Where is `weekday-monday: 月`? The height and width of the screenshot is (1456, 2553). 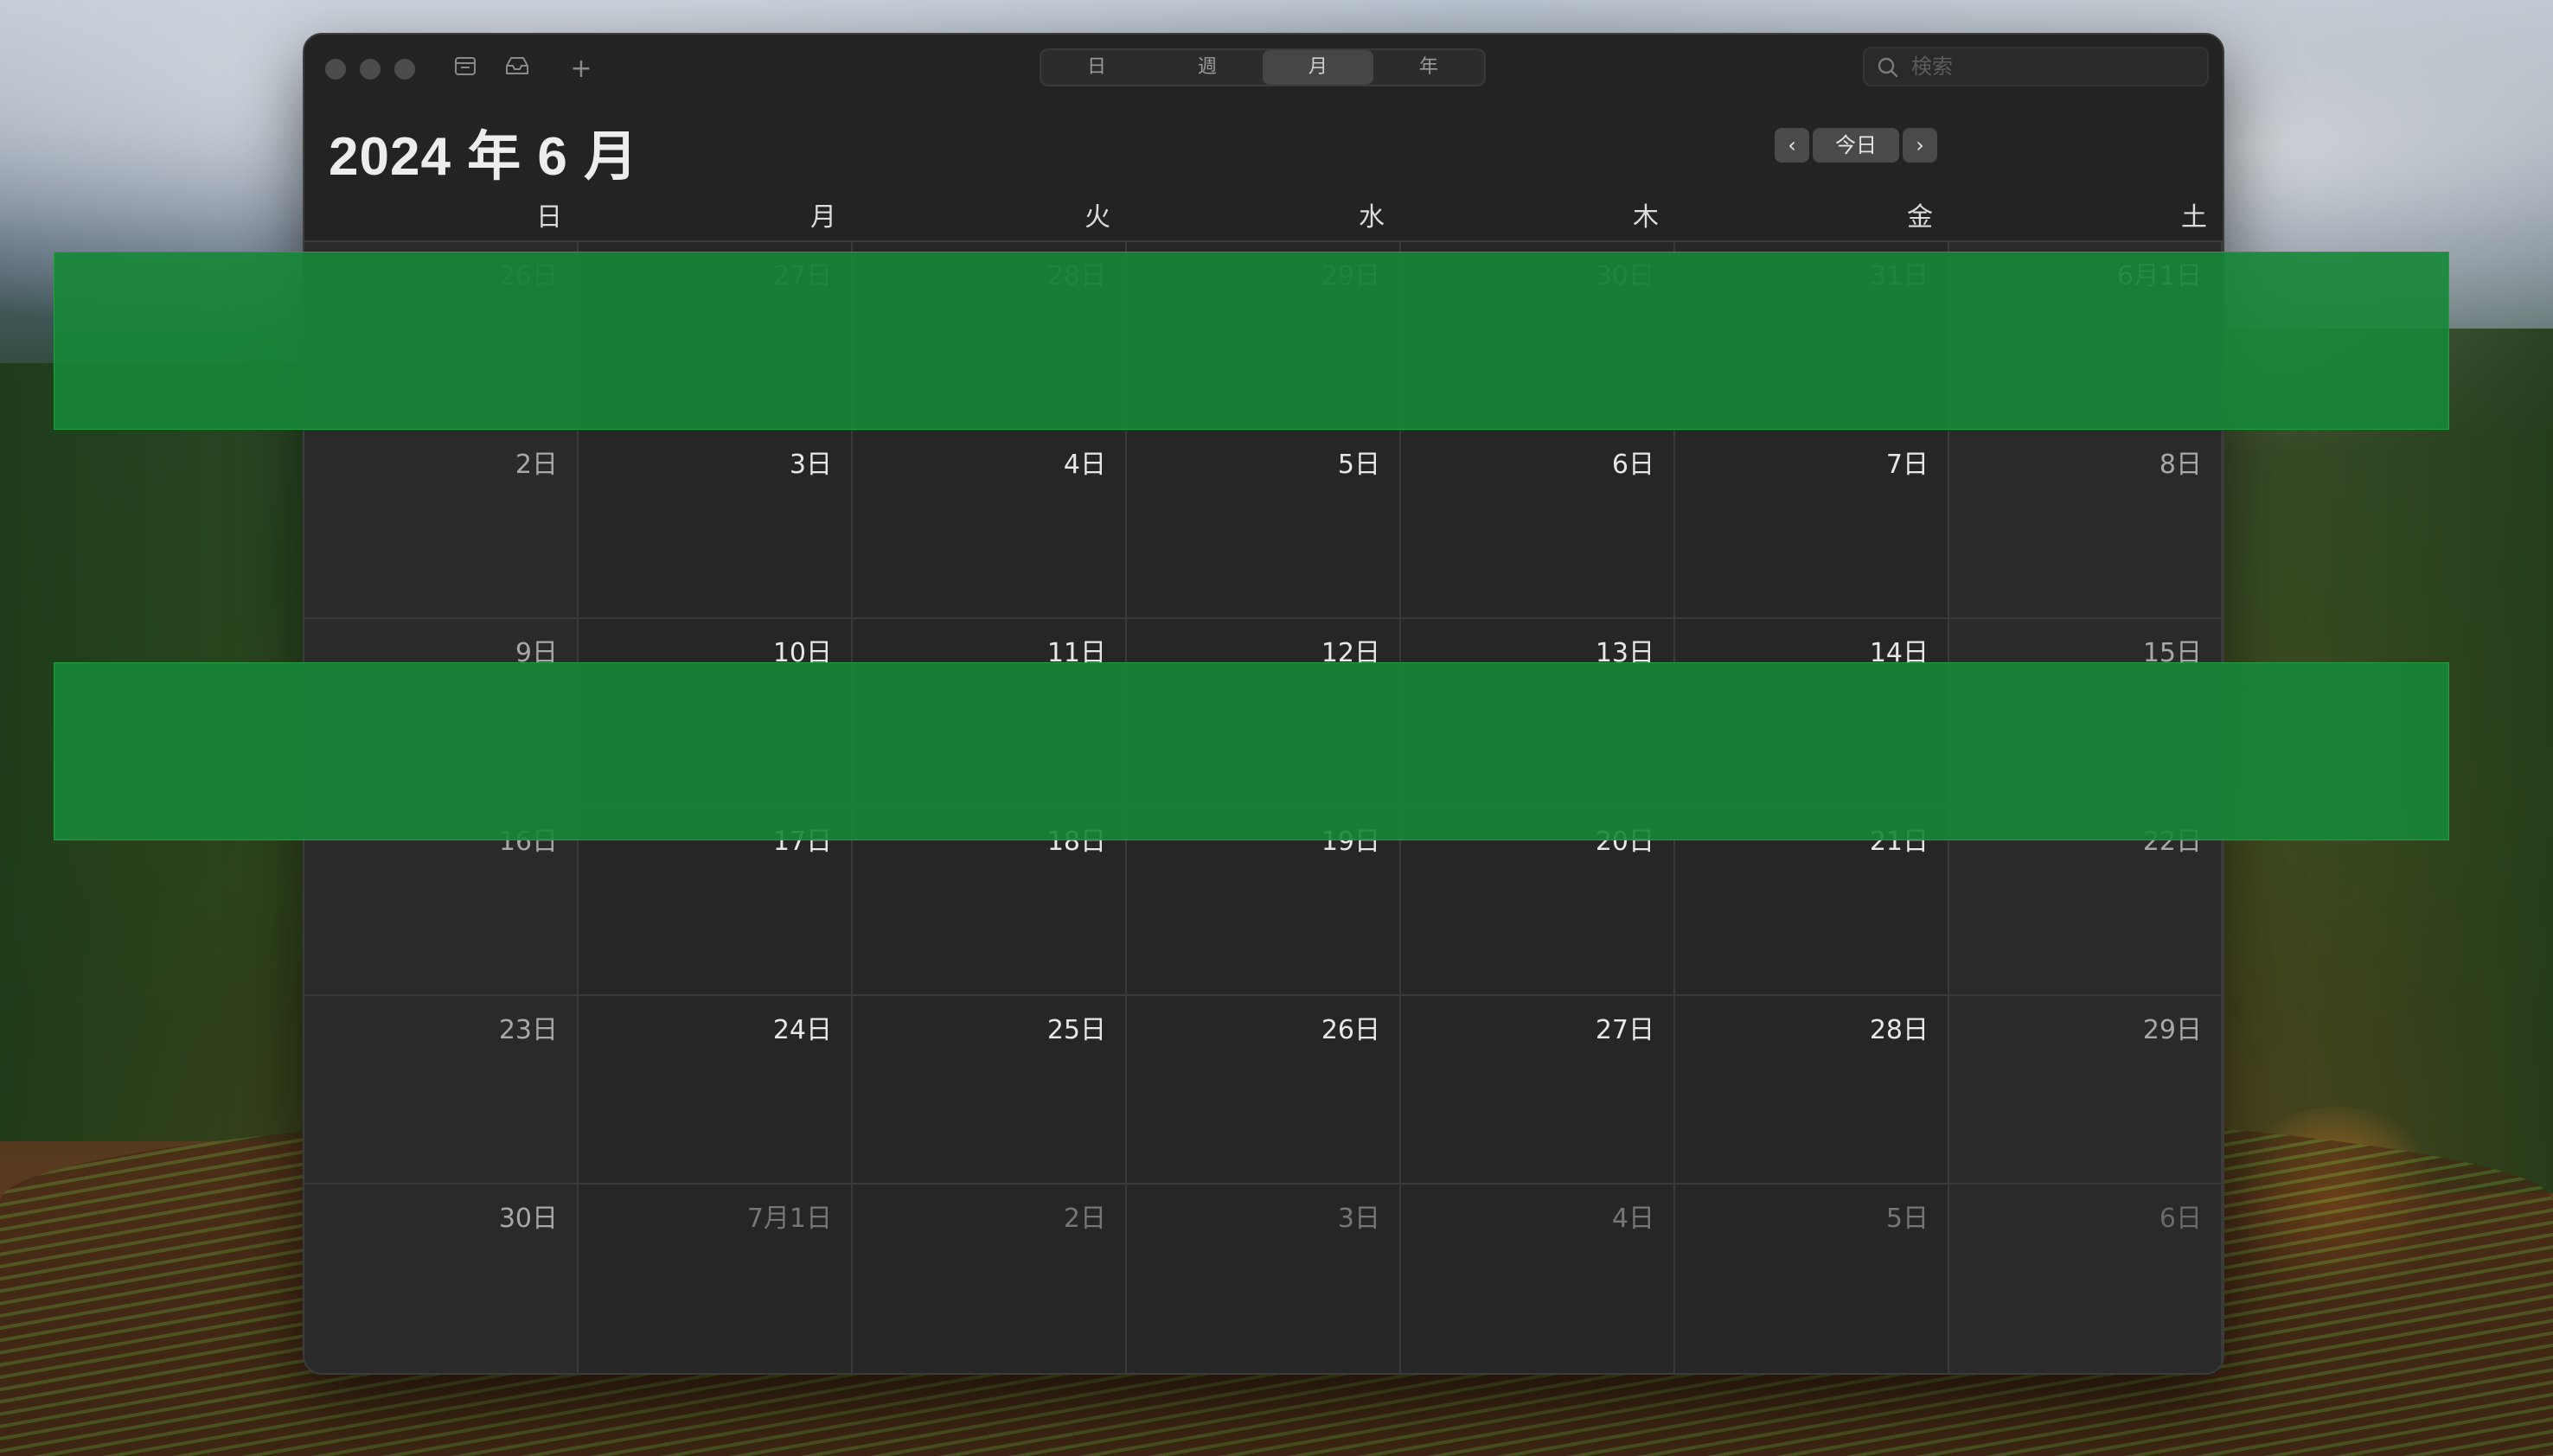
weekday-monday: 月 is located at coordinates (823, 218).